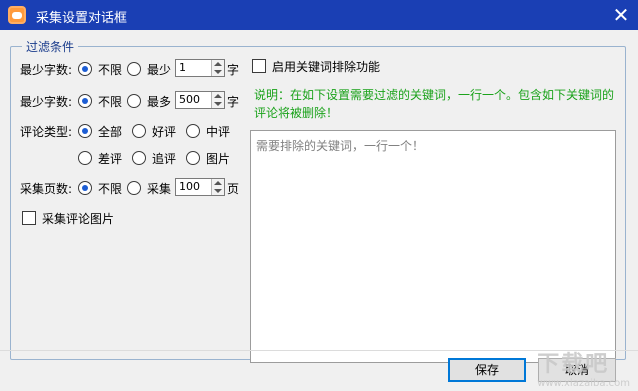 The image size is (638, 391). Describe the element at coordinates (164, 131) in the screenshot. I see `comment-type-good-label: 好评` at that location.